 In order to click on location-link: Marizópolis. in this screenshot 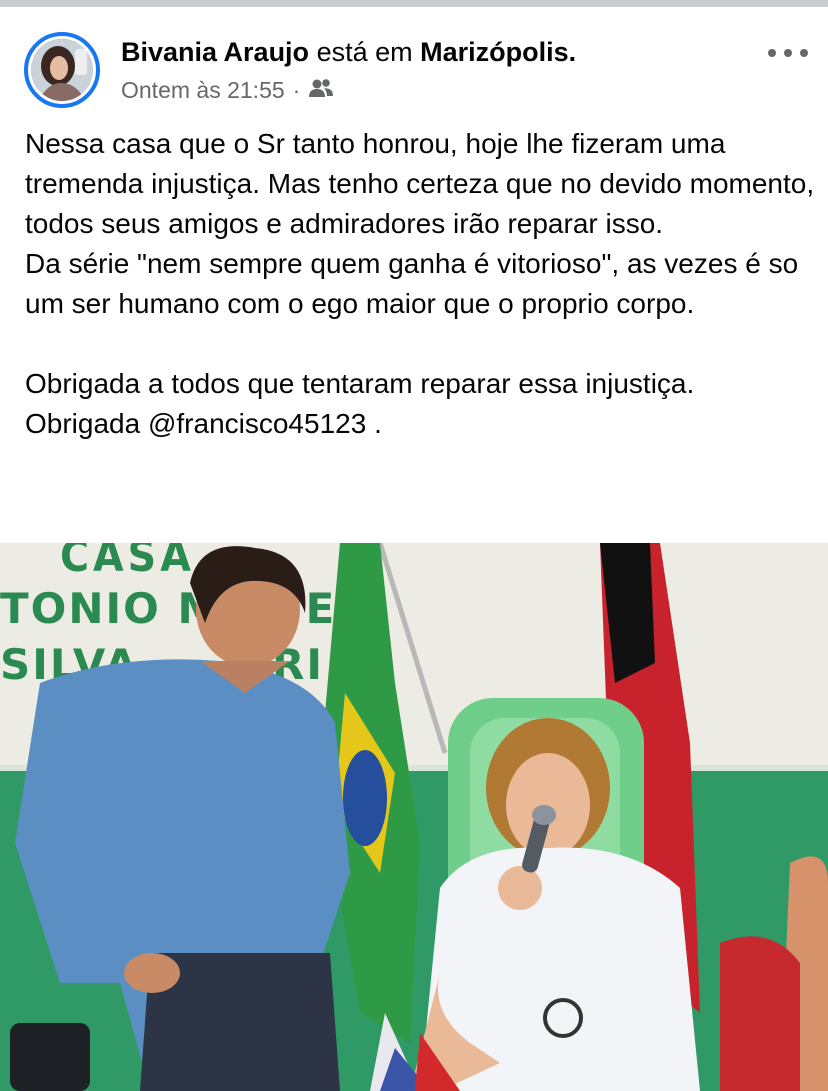, I will do `click(498, 52)`.